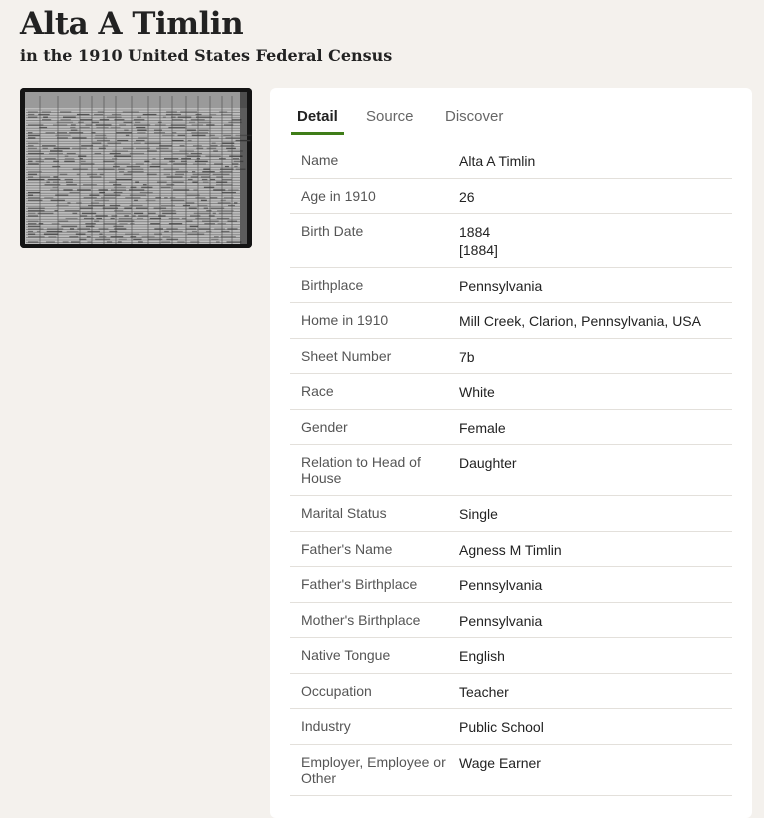  I want to click on detail-value-line: Mill Creek, Clarion, Pennsylvania, USA, so click(580, 321).